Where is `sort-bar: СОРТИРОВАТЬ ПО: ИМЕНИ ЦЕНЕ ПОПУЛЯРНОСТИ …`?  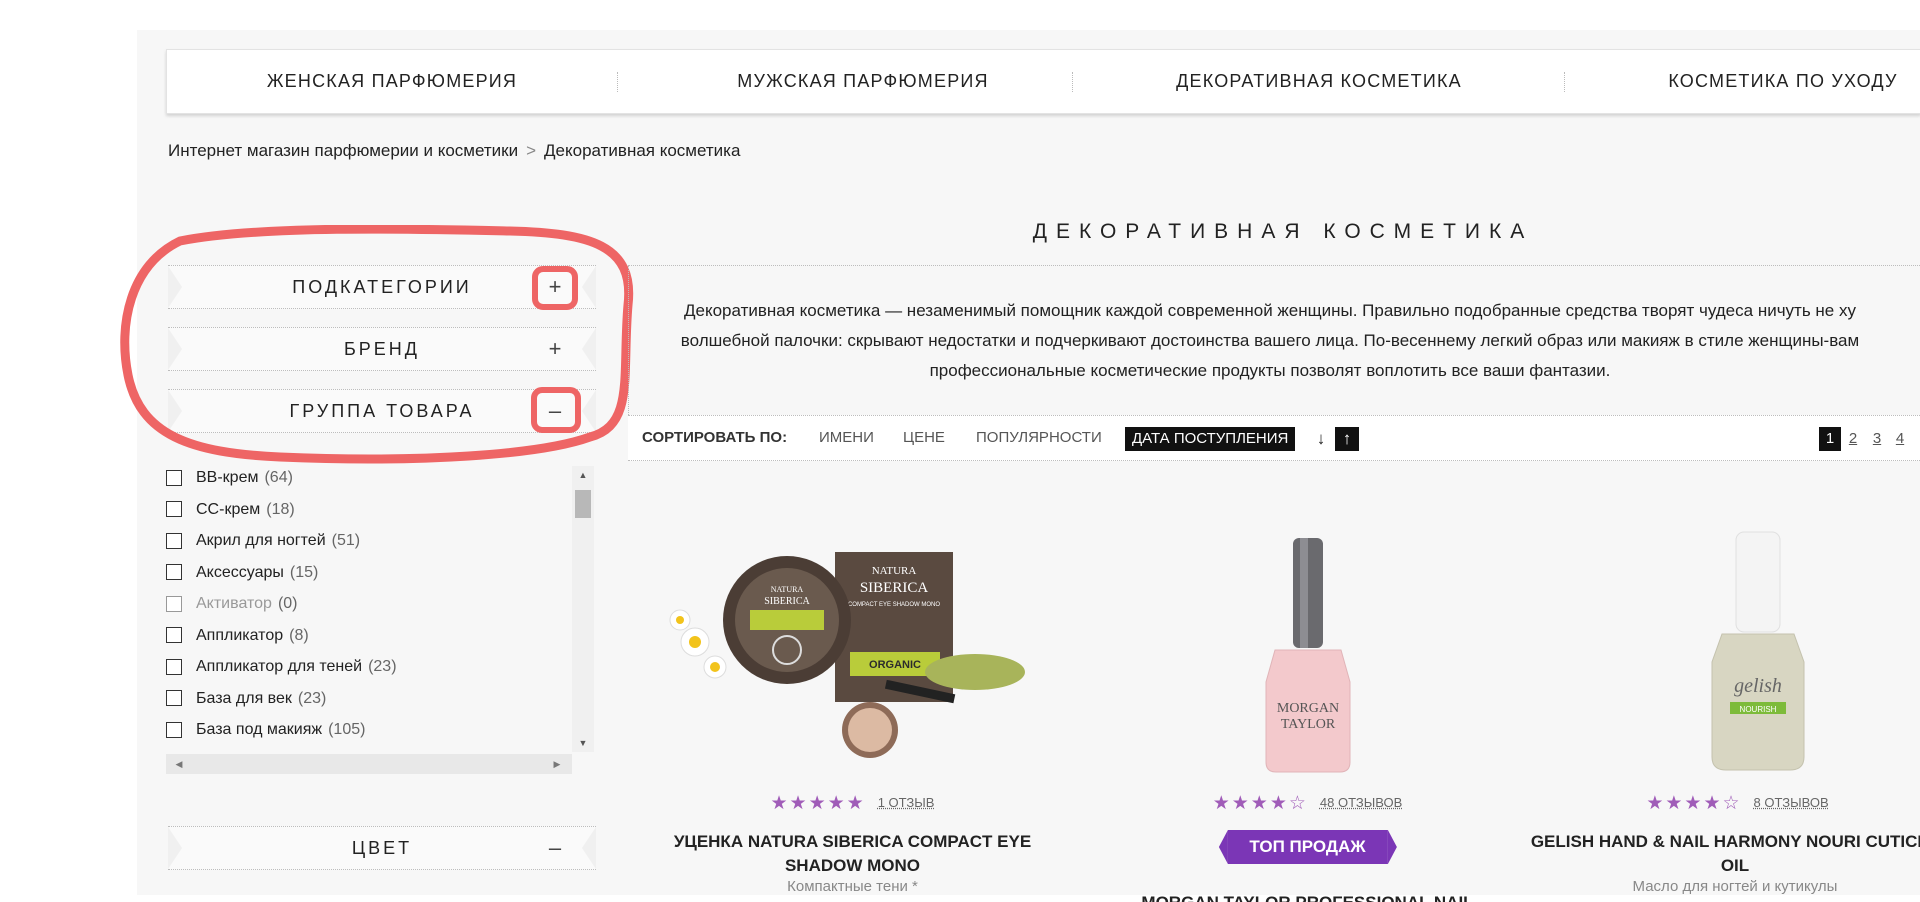
sort-bar: СОРТИРОВАТЬ ПО: ИМЕНИ ЦЕНЕ ПОПУЛЯРНОСТИ … is located at coordinates (1274, 438).